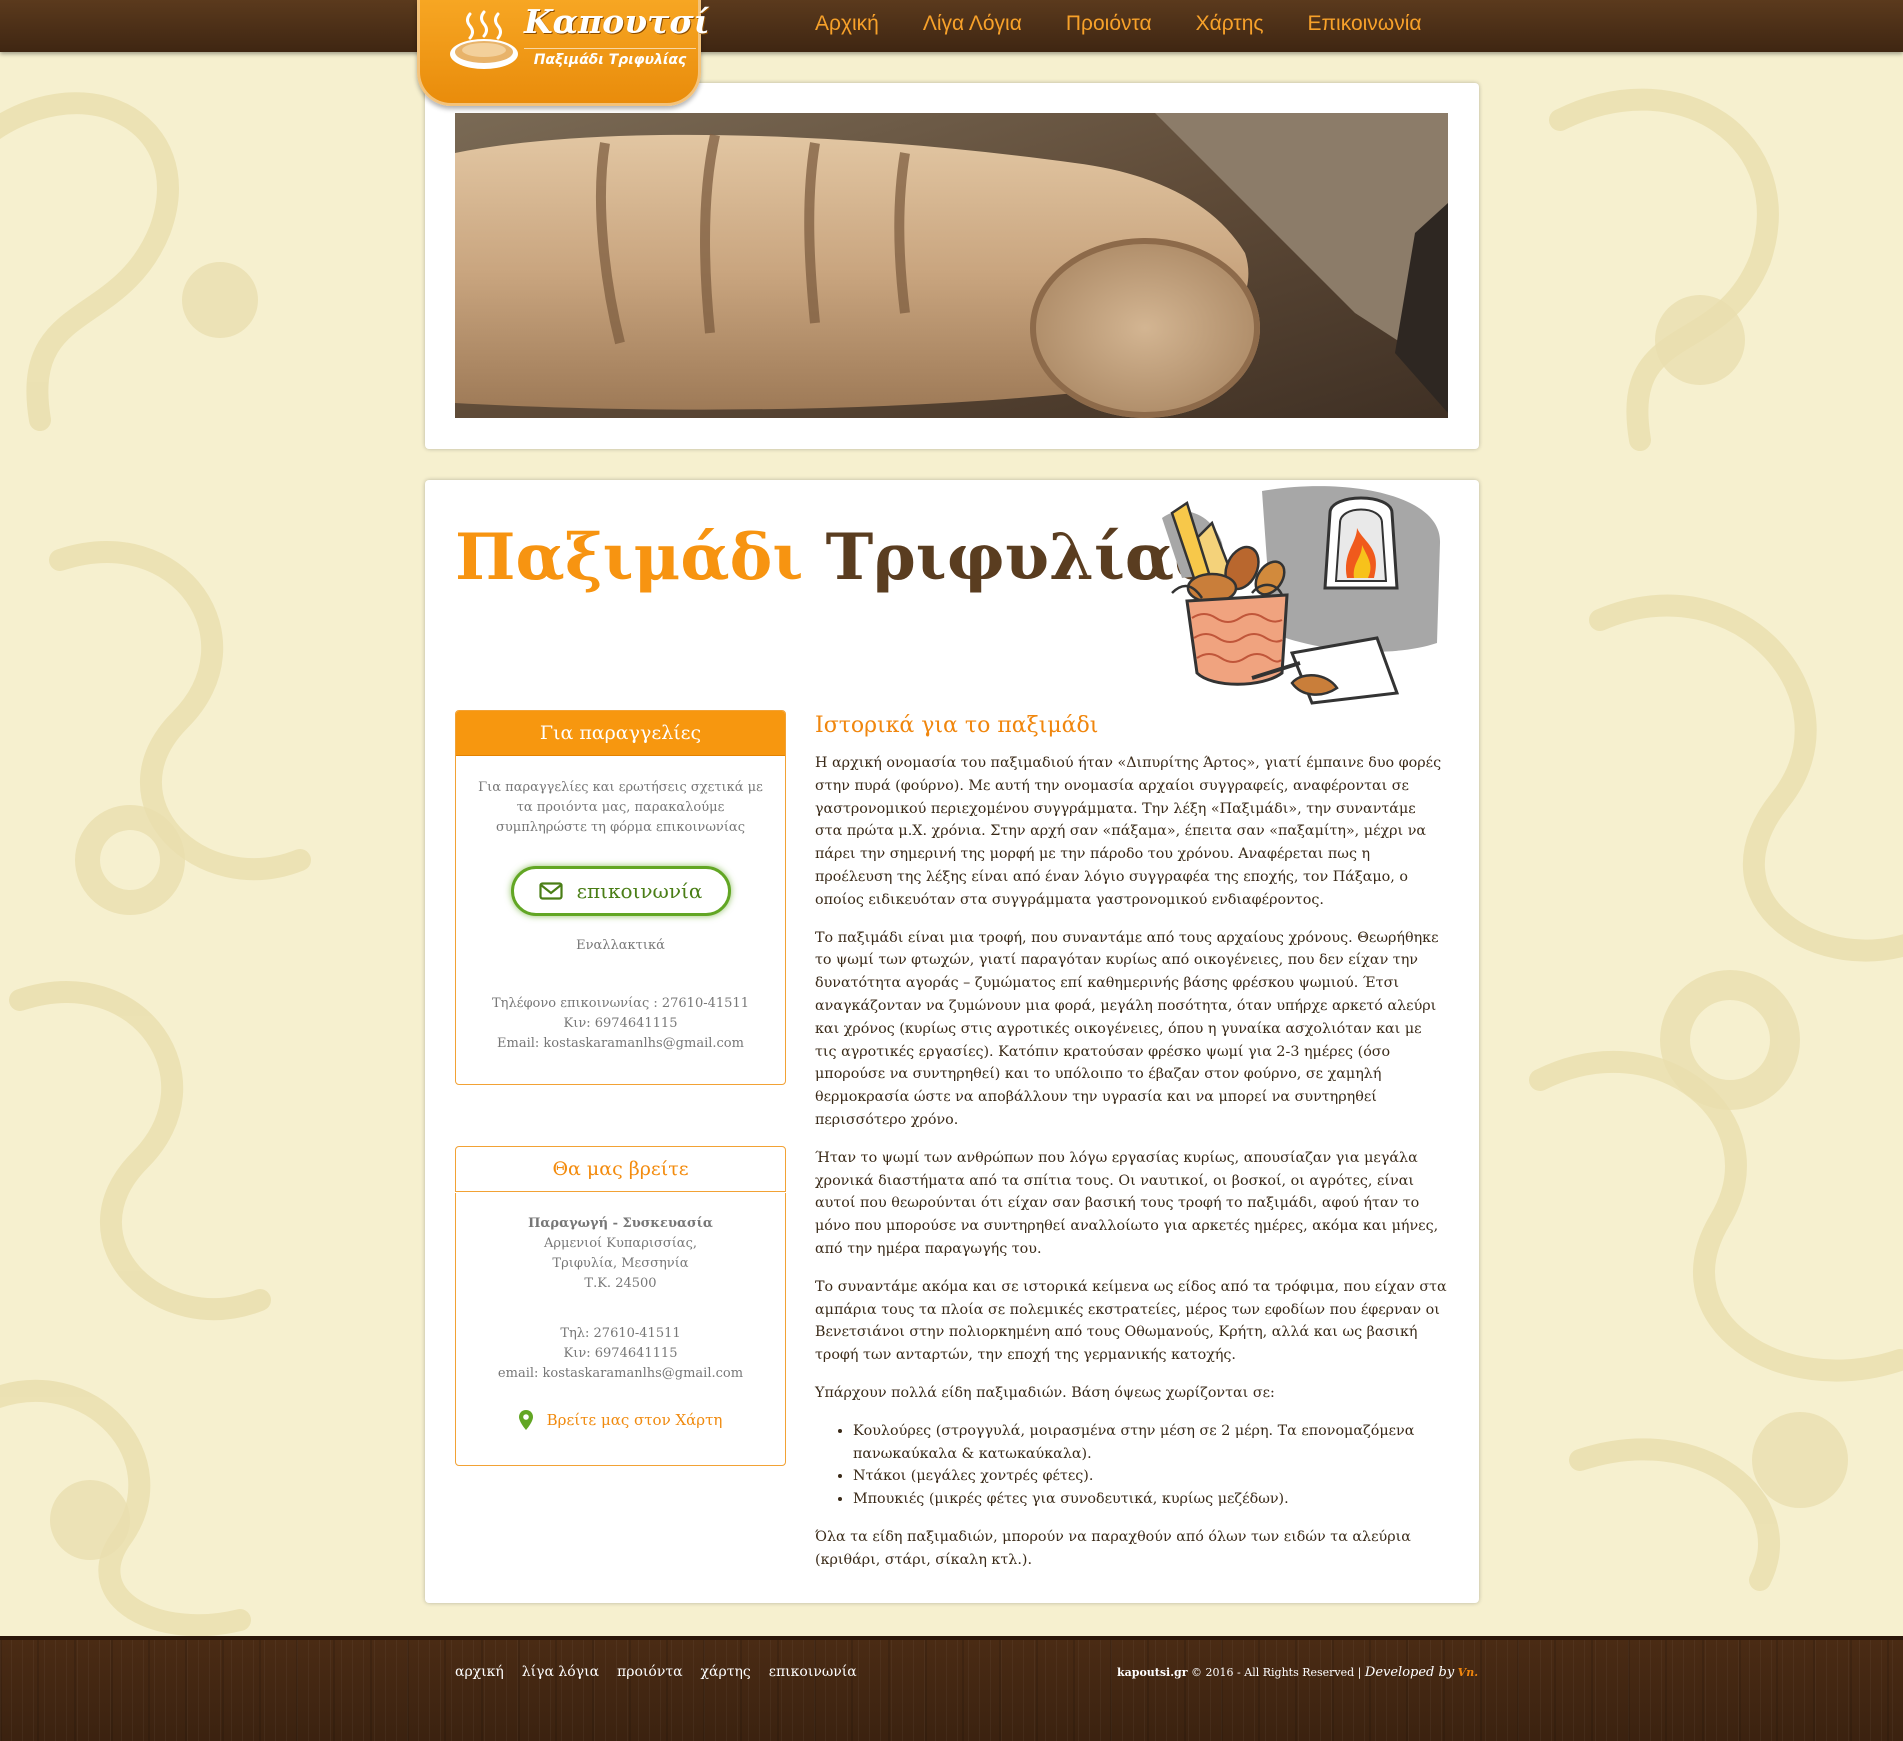 The height and width of the screenshot is (1741, 1903). I want to click on footer-developed-by: Developed by, so click(1409, 1672).